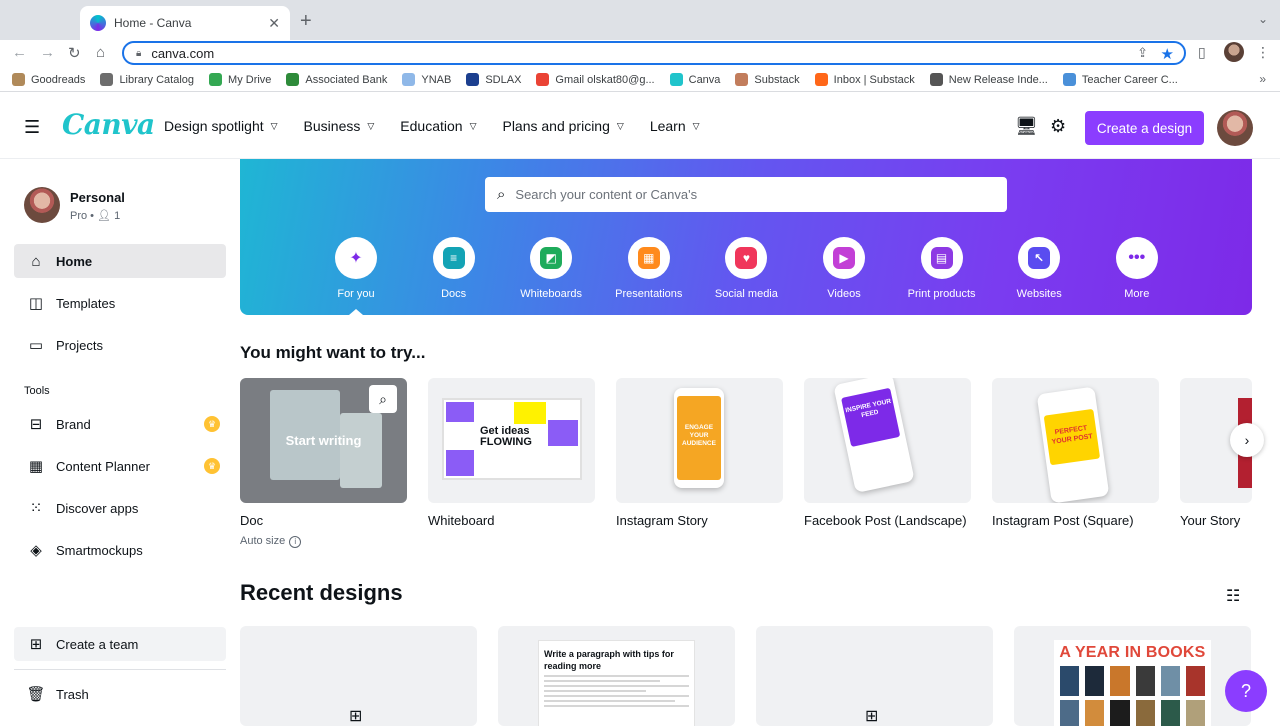 The image size is (1280, 726). Describe the element at coordinates (108, 124) in the screenshot. I see `canva-logo: Canva` at that location.